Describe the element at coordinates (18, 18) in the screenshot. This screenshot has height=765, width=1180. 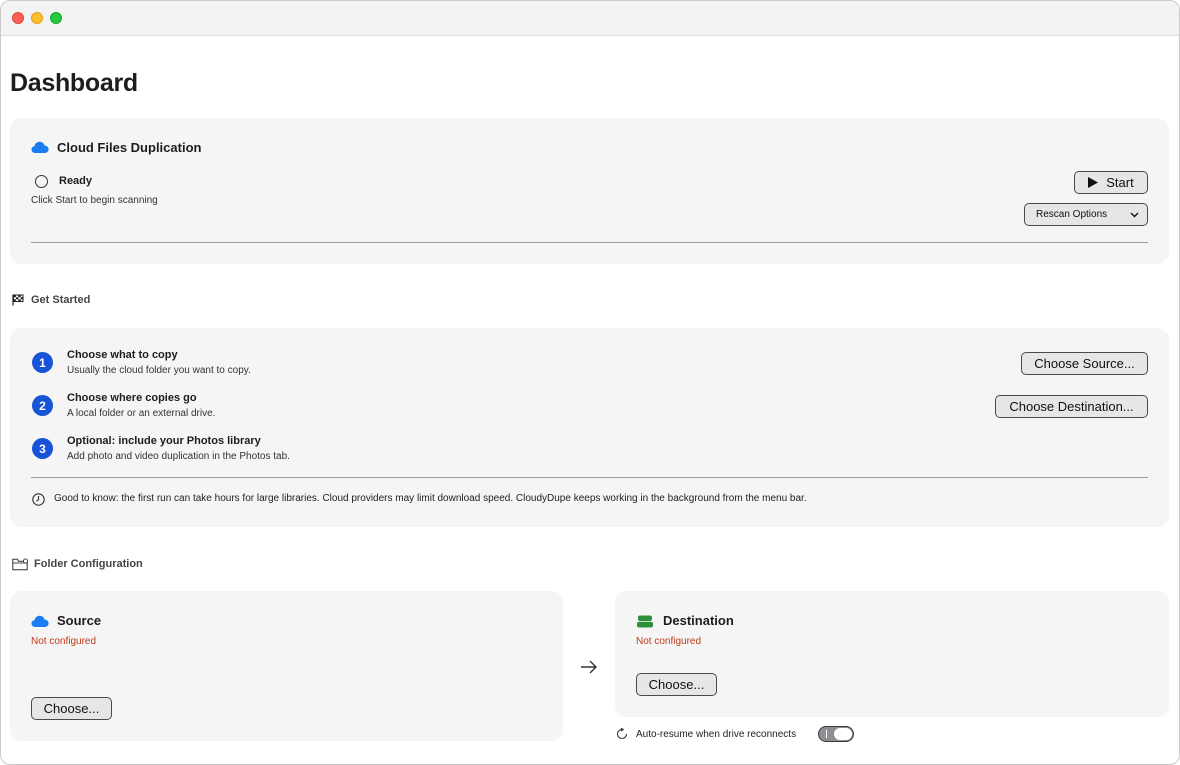
I see `close-window-button` at that location.